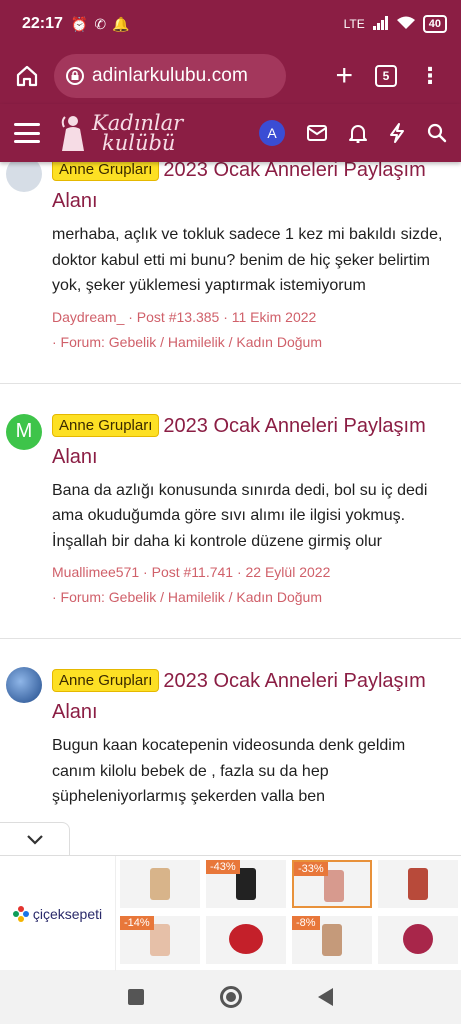 This screenshot has height=1024, width=461. I want to click on wifi-icon, so click(405, 24).